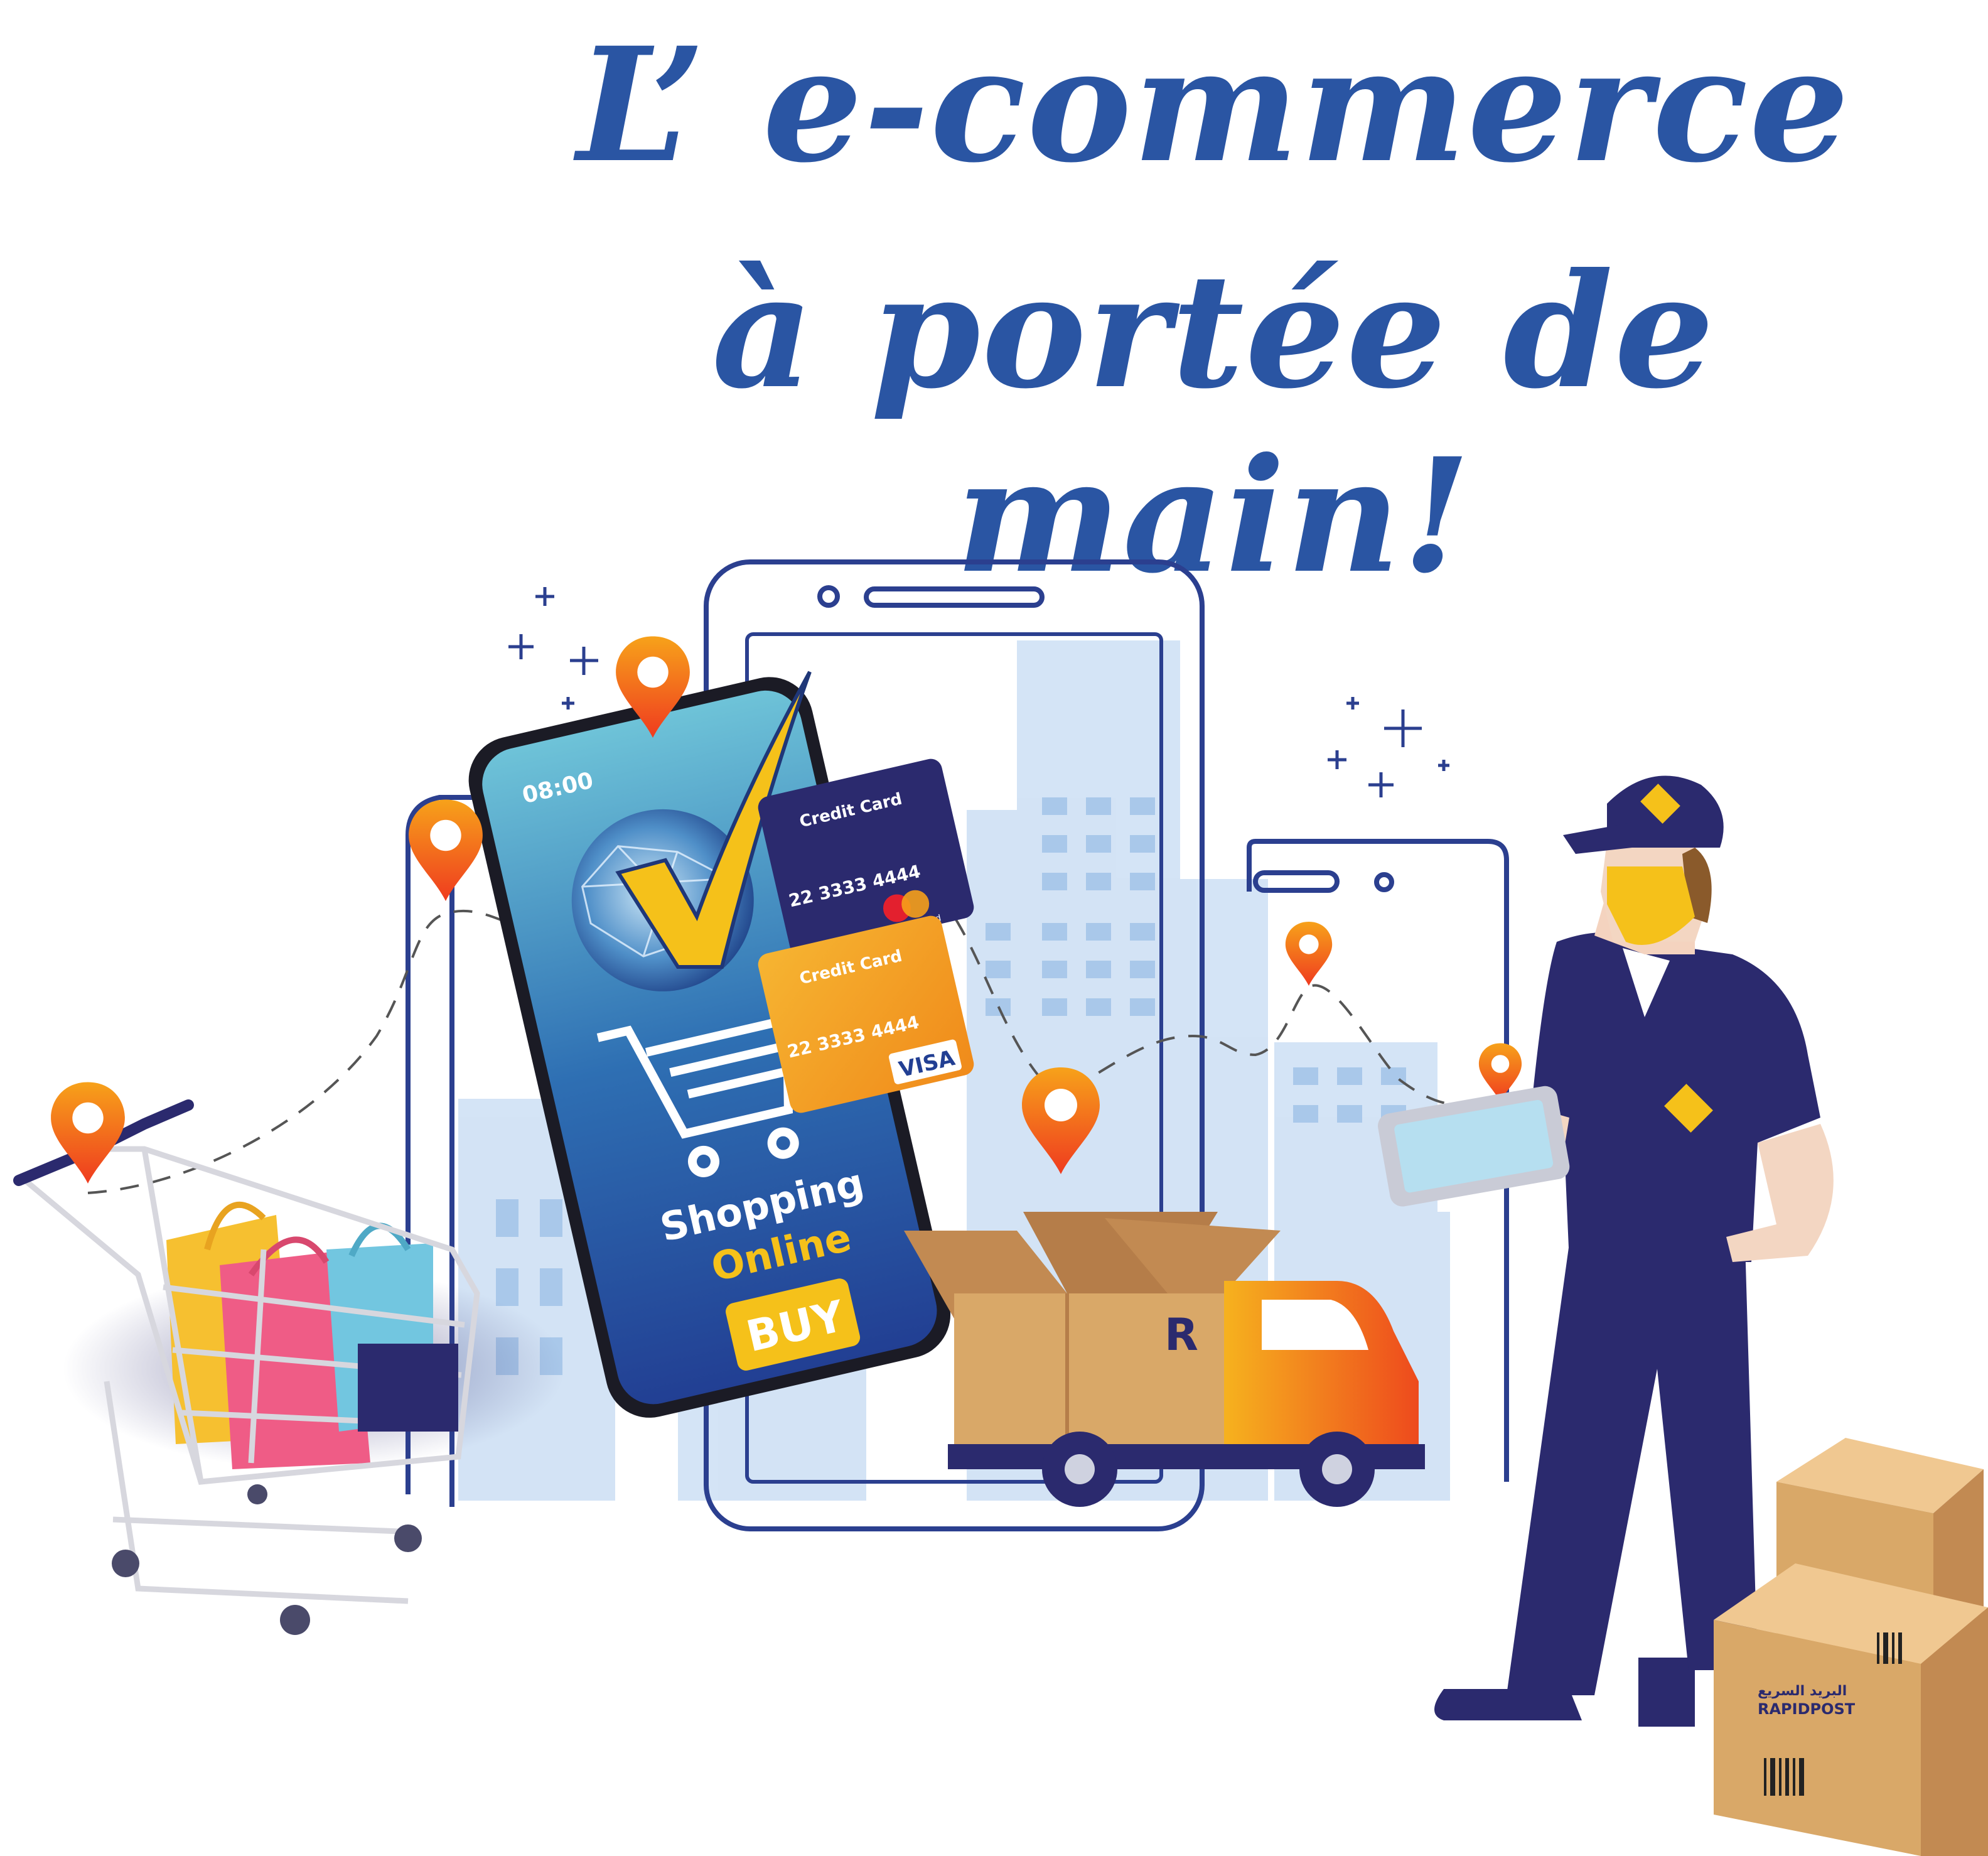  I want to click on parcel-brand-latin: RAPIDPOST, so click(1807, 1709).